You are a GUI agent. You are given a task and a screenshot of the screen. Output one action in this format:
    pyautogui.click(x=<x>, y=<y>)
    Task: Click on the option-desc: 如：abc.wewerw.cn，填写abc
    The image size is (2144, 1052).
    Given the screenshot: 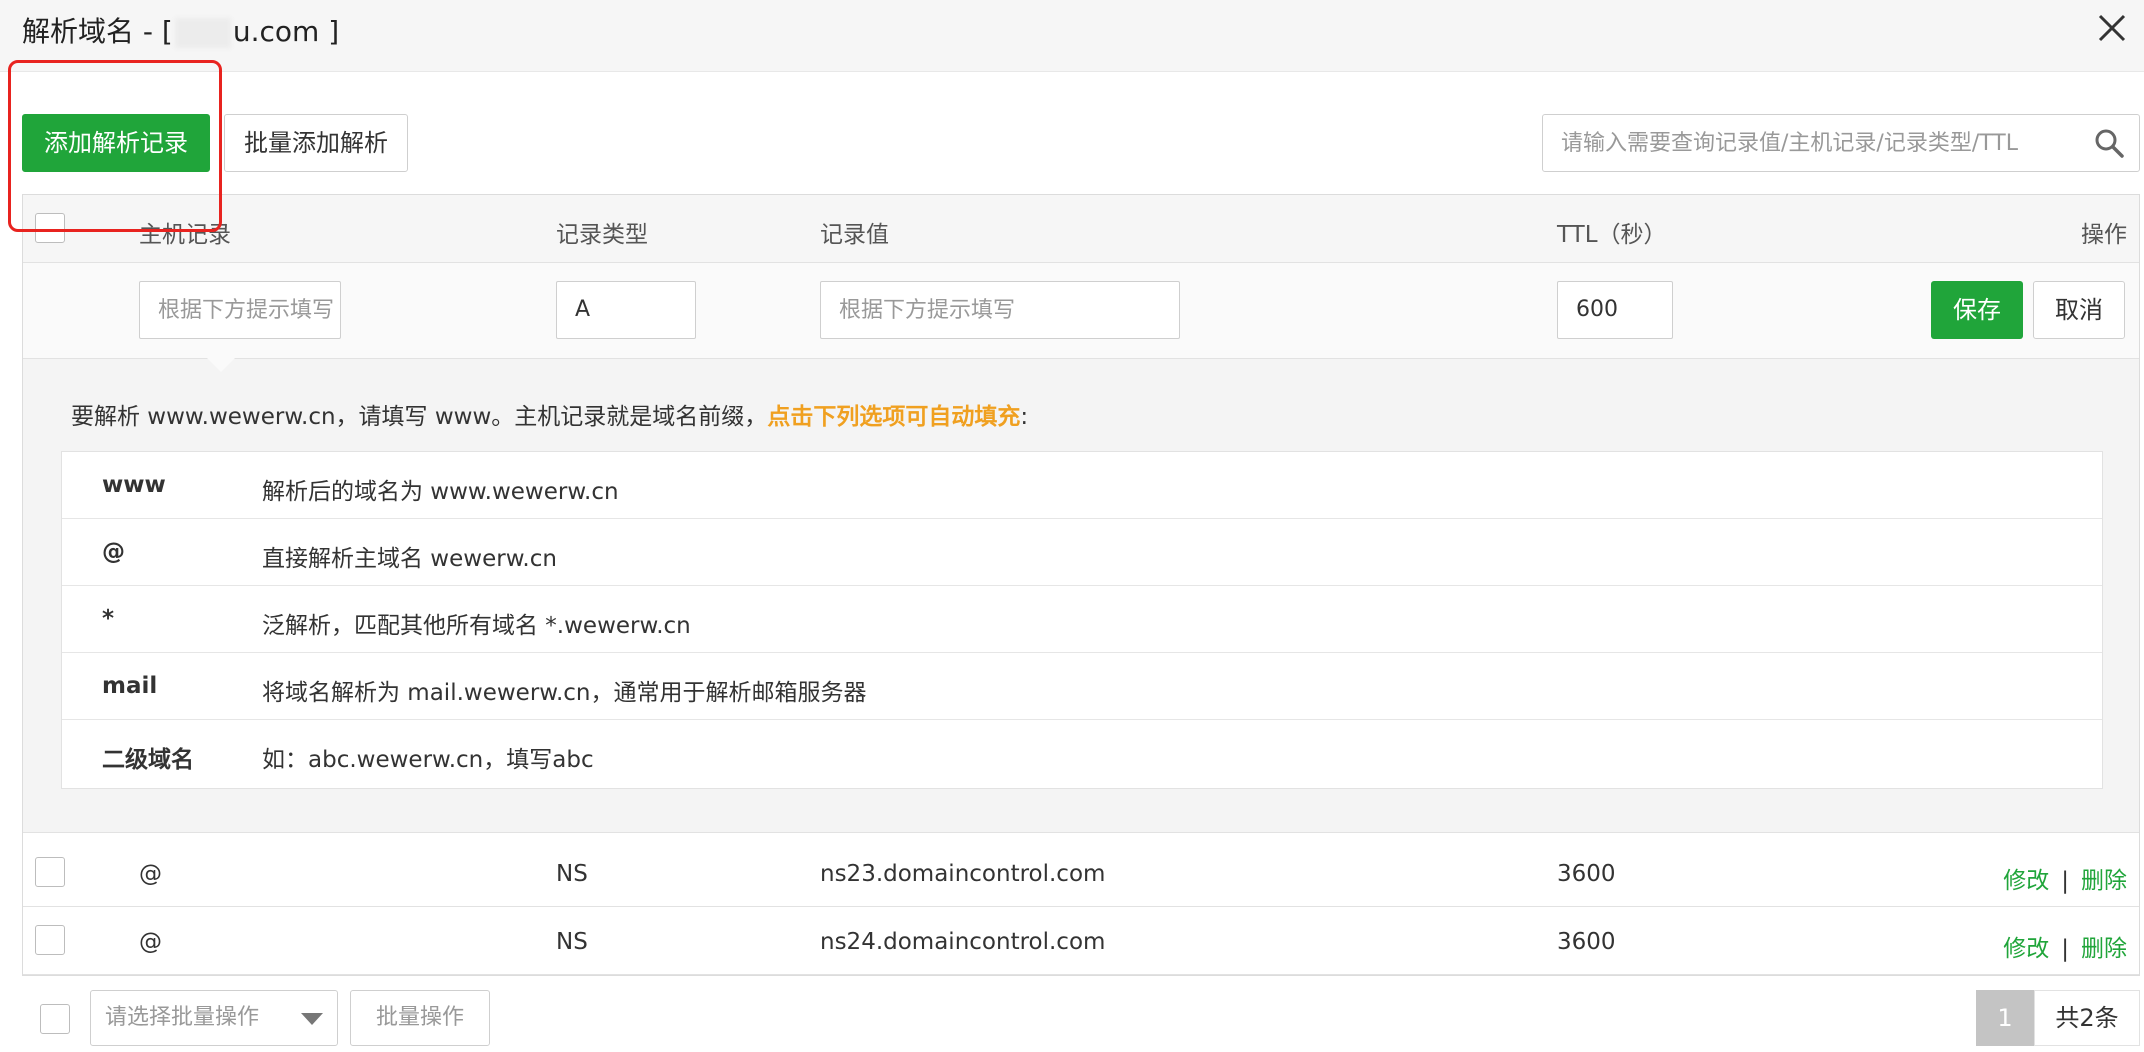 What is the action you would take?
    pyautogui.click(x=428, y=760)
    